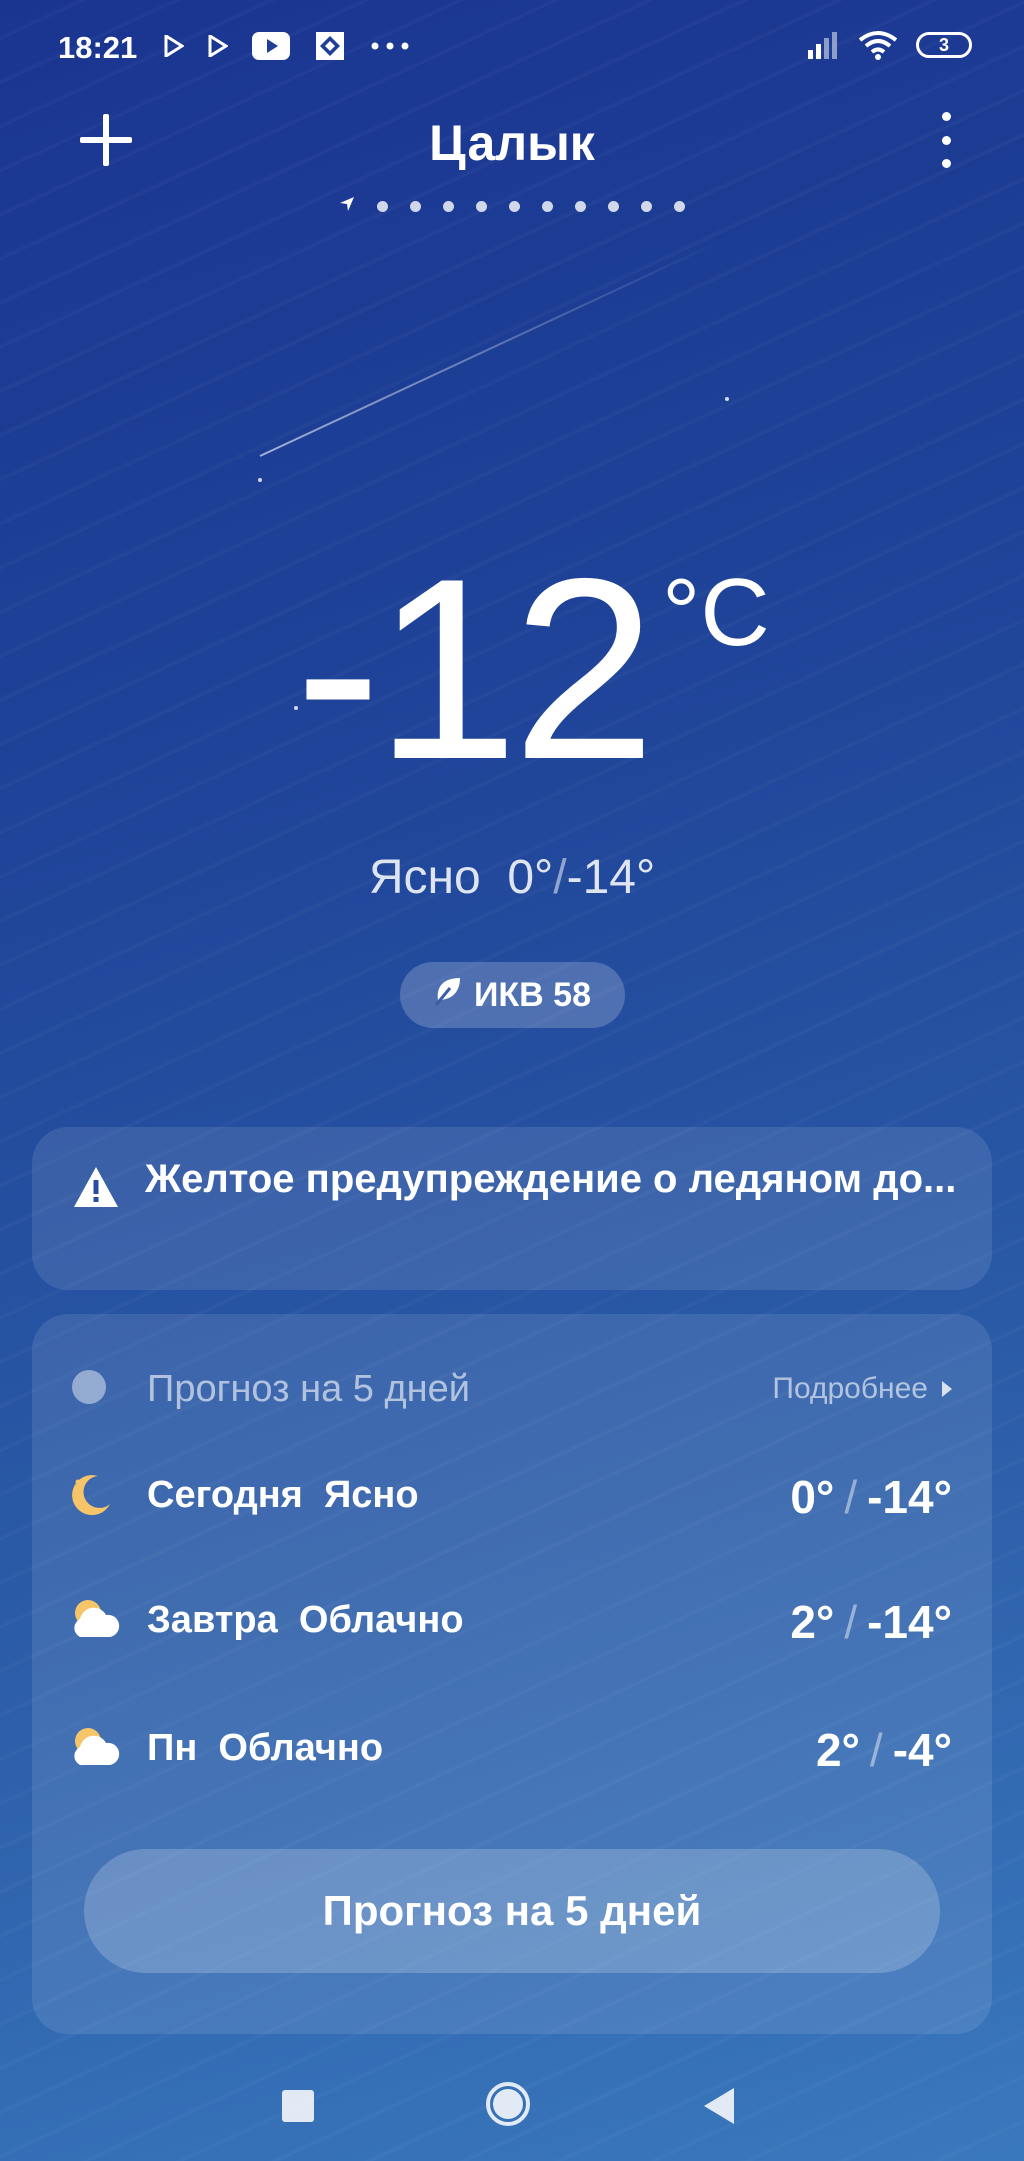 This screenshot has height=2161, width=1024. I want to click on forecast-high: 0°, so click(812, 1497).